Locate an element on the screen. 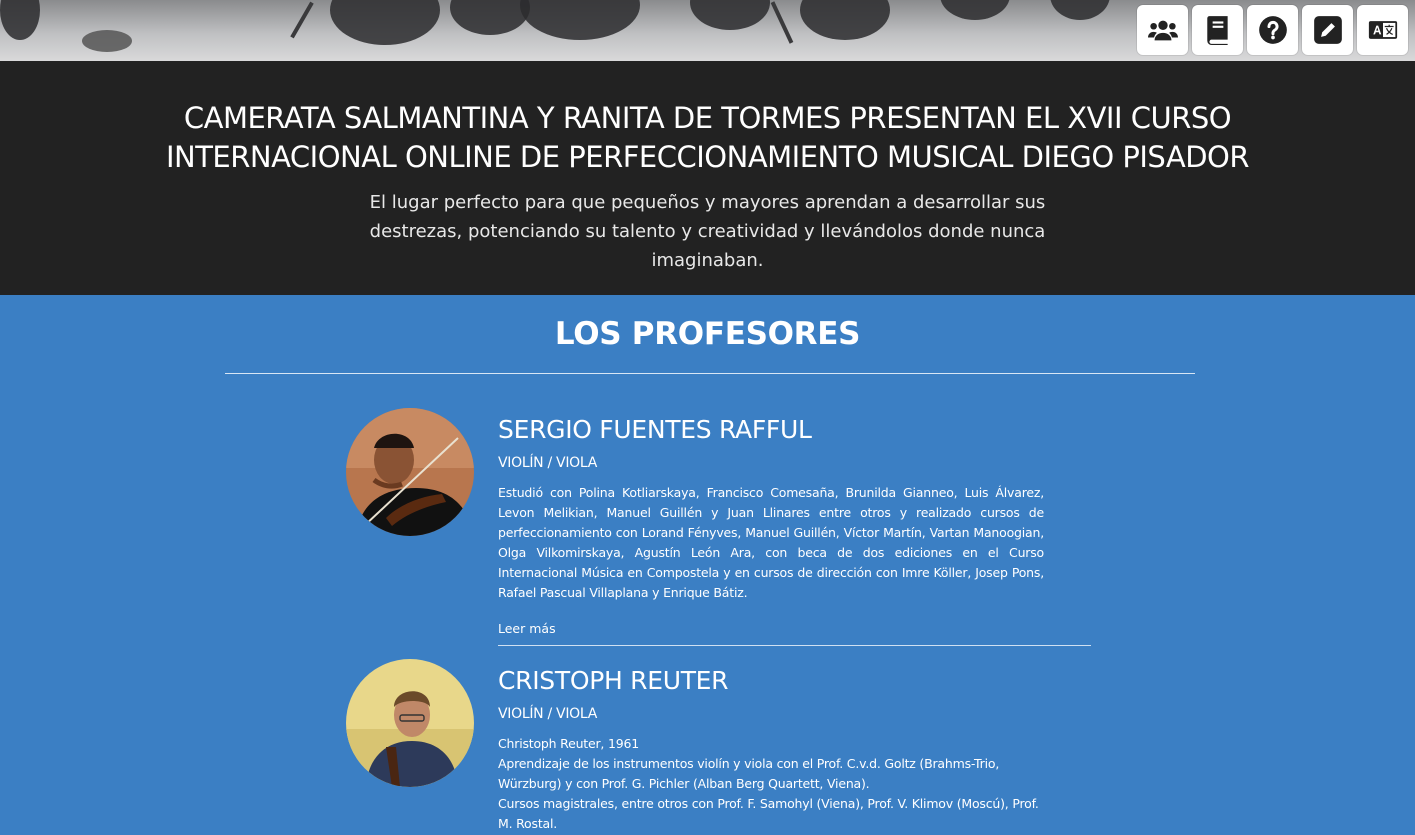 Image resolution: width=1415 pixels, height=835 pixels. section-title: LOS PROFESORES is located at coordinates (707, 334).